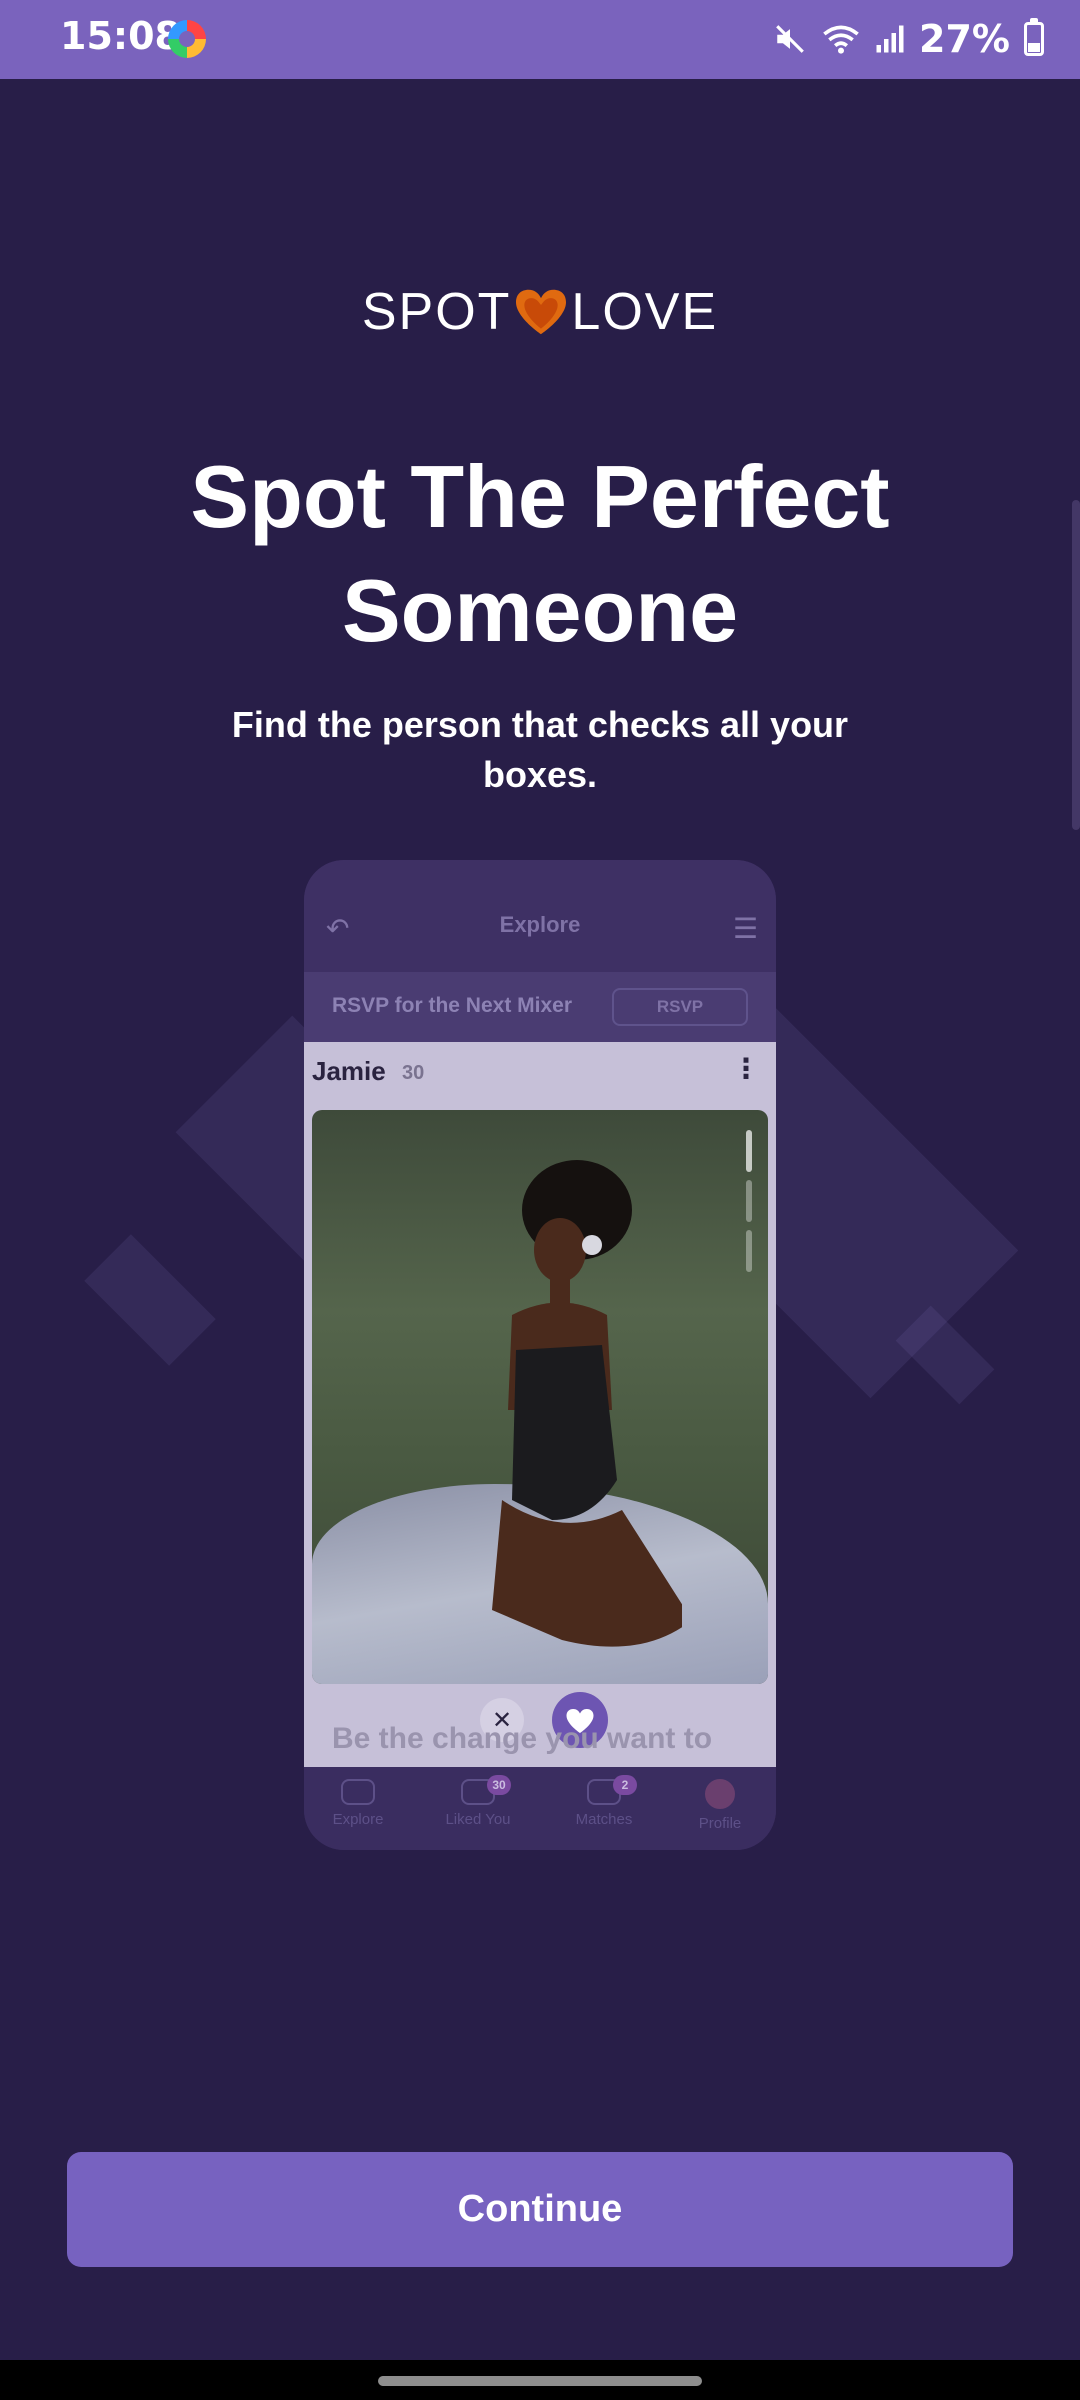  I want to click on scroll-indicator, so click(1076, 665).